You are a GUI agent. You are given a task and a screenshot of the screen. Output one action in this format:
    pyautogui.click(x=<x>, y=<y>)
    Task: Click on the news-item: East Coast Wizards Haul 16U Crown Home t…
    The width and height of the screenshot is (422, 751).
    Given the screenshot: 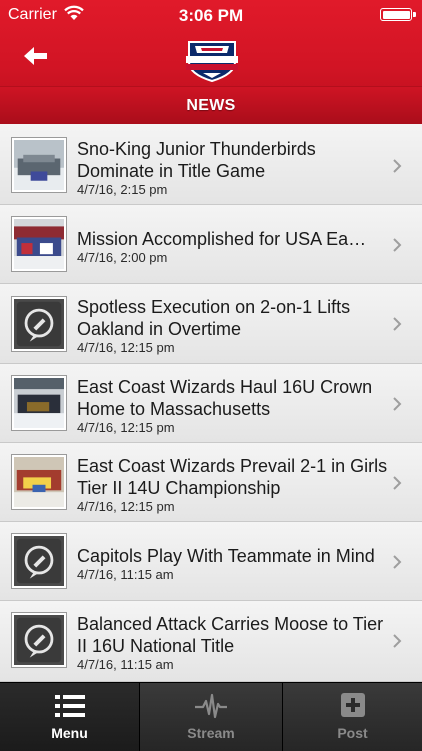 What is the action you would take?
    pyautogui.click(x=211, y=403)
    